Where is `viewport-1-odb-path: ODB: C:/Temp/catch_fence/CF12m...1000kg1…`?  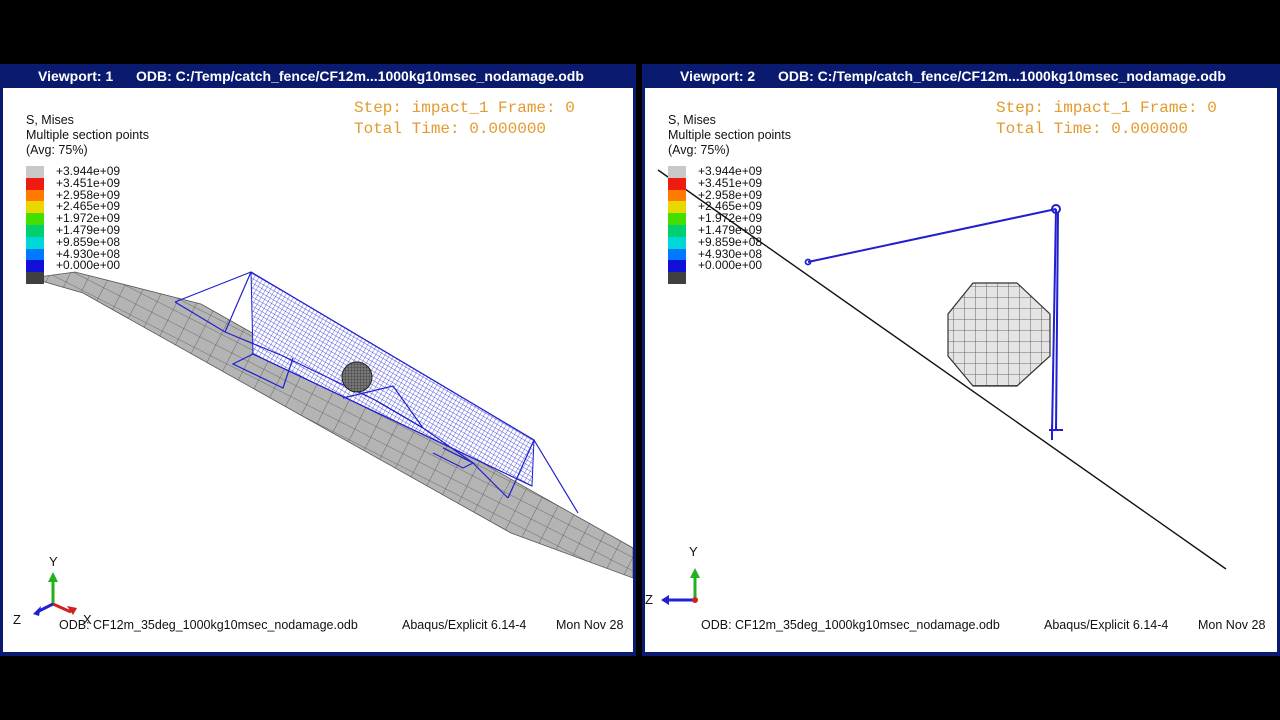
viewport-1-odb-path: ODB: C:/Temp/catch_fence/CF12m...1000kg1… is located at coordinates (360, 76).